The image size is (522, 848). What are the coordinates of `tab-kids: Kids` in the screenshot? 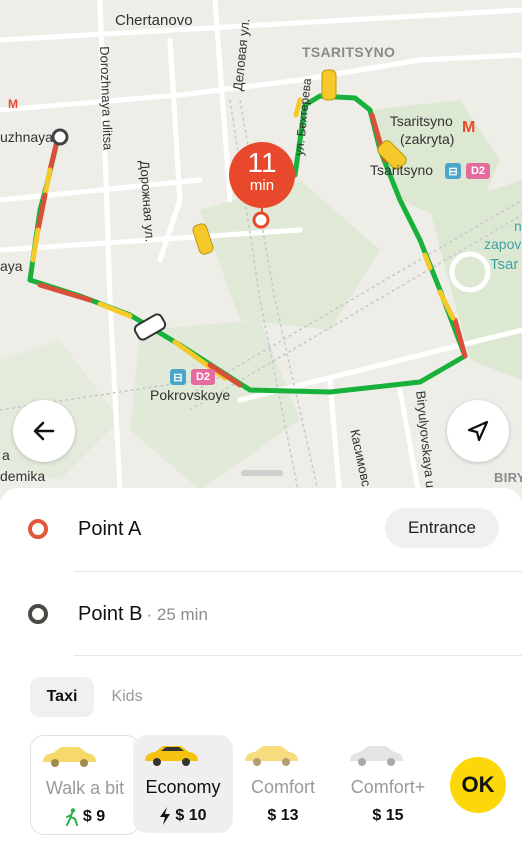 It's located at (127, 697).